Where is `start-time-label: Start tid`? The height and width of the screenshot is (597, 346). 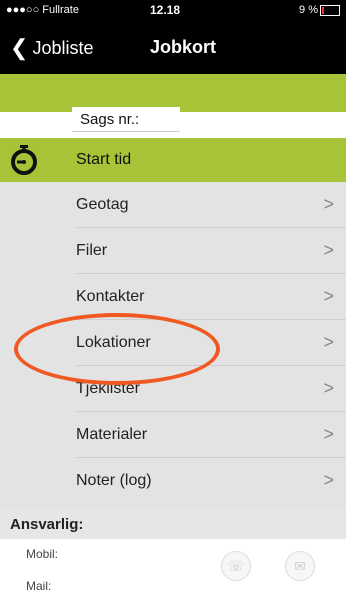 start-time-label: Start tid is located at coordinates (104, 159).